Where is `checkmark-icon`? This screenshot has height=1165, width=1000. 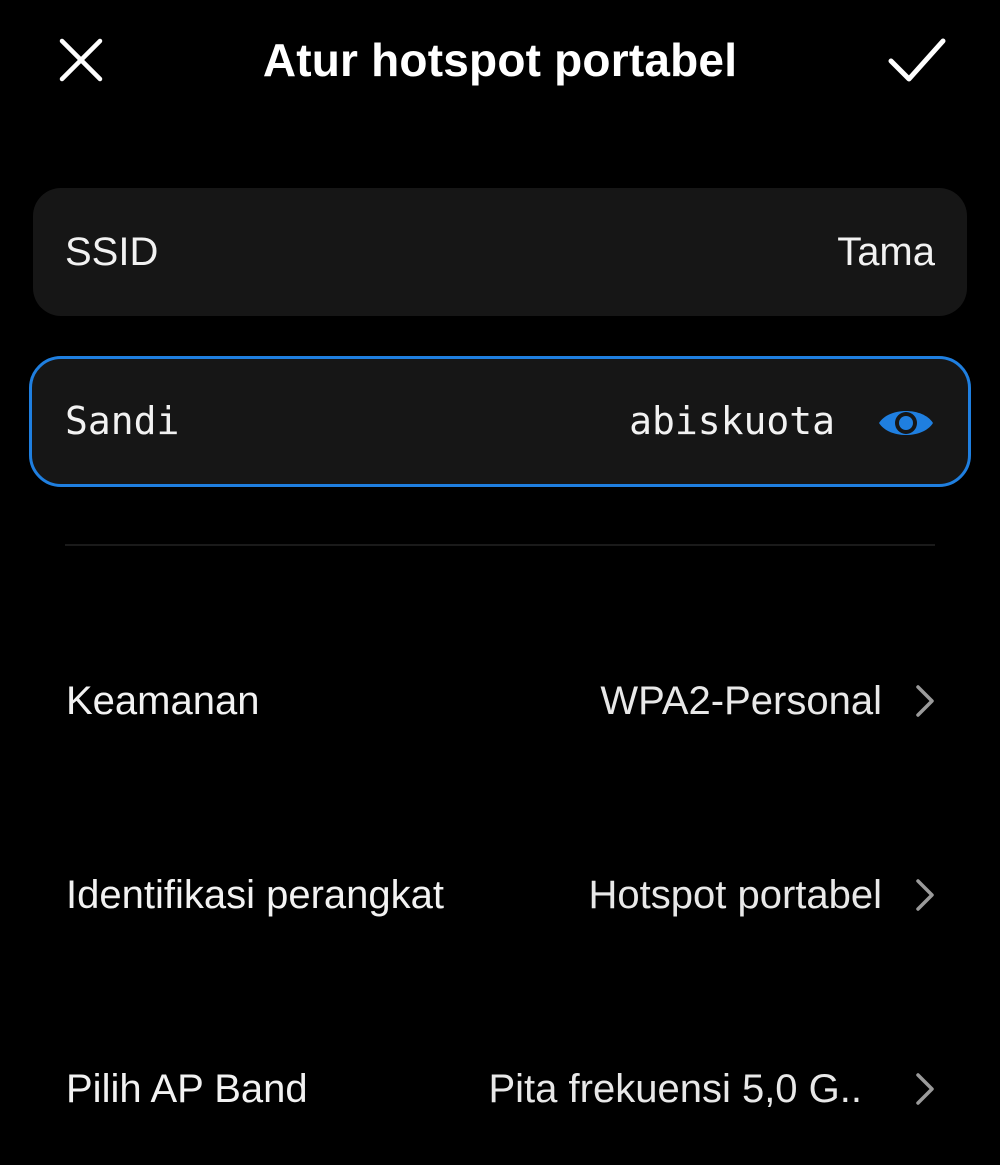
checkmark-icon is located at coordinates (917, 60).